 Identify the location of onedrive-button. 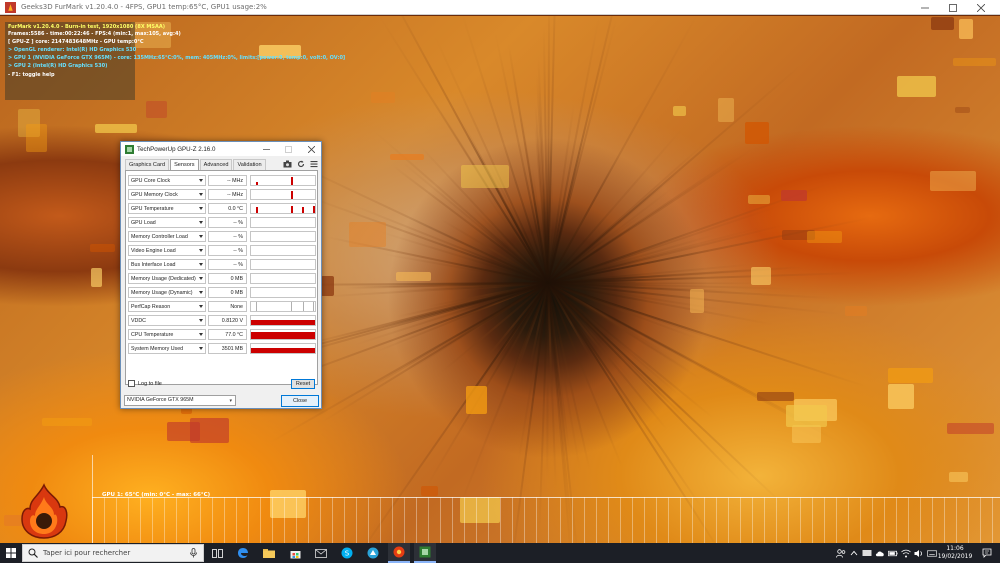
(880, 553).